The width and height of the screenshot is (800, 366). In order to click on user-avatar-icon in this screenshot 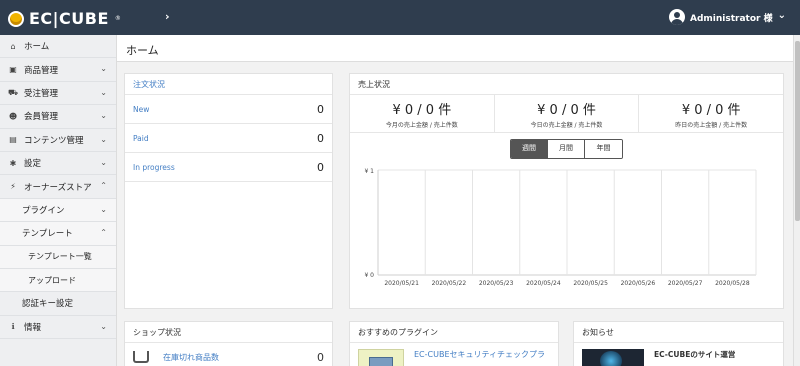, I will do `click(677, 17)`.